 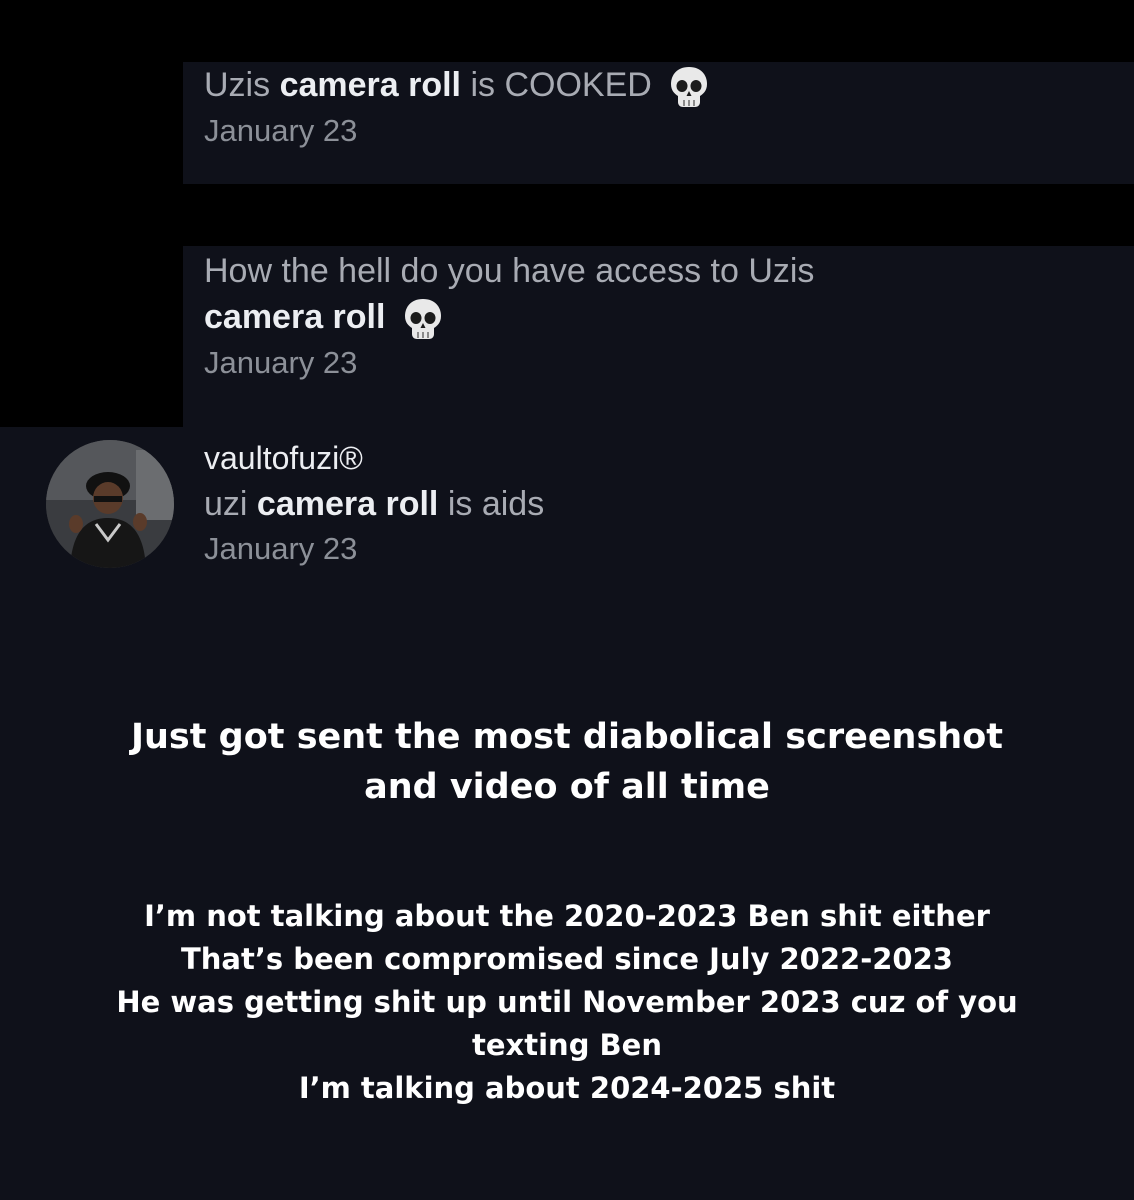 I want to click on comment-text-end: is aids, so click(x=491, y=504).